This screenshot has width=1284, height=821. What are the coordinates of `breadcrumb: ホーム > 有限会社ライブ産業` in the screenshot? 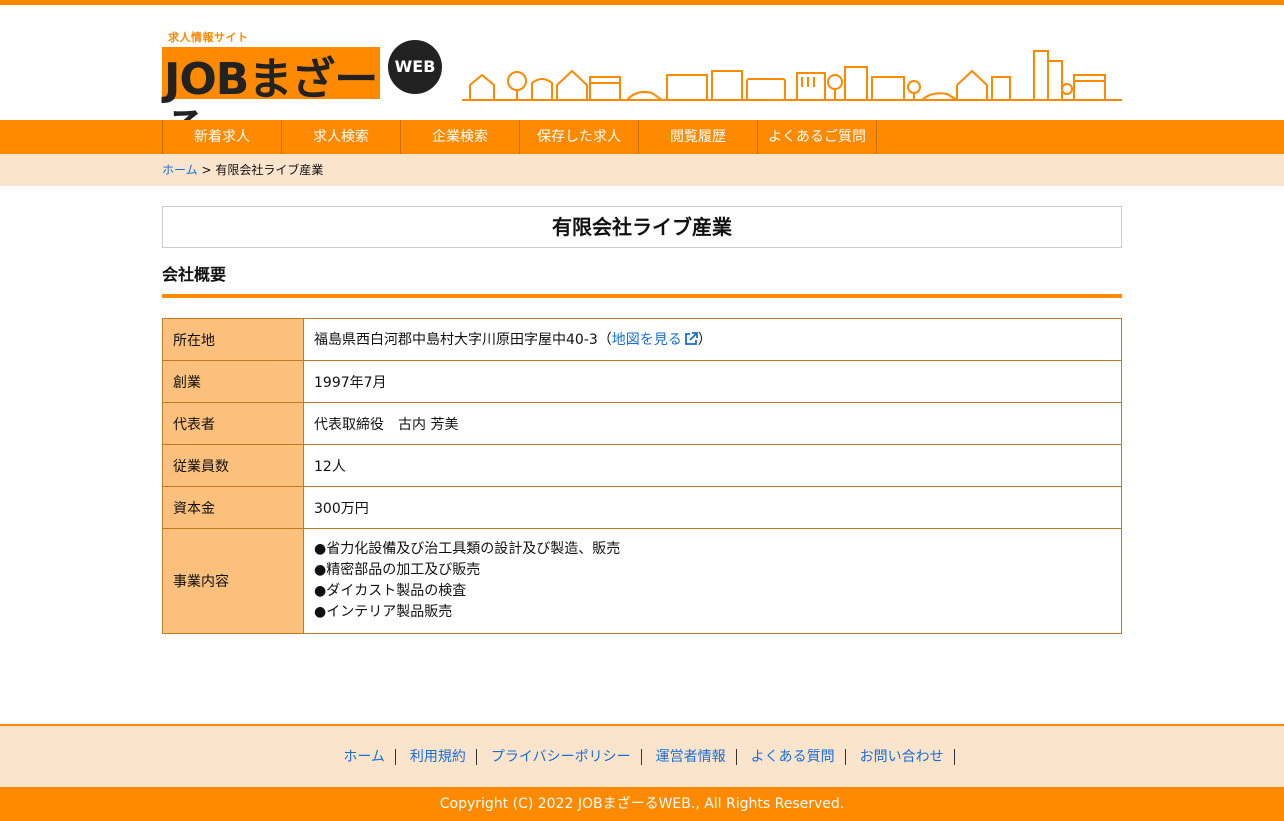 It's located at (242, 170).